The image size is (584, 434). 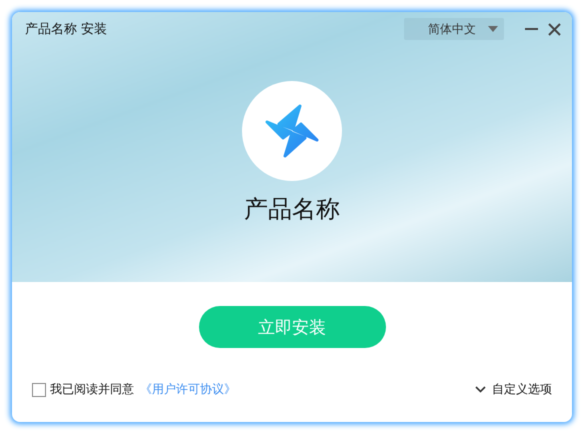 I want to click on language-dropdown: 简体中文, so click(x=454, y=29).